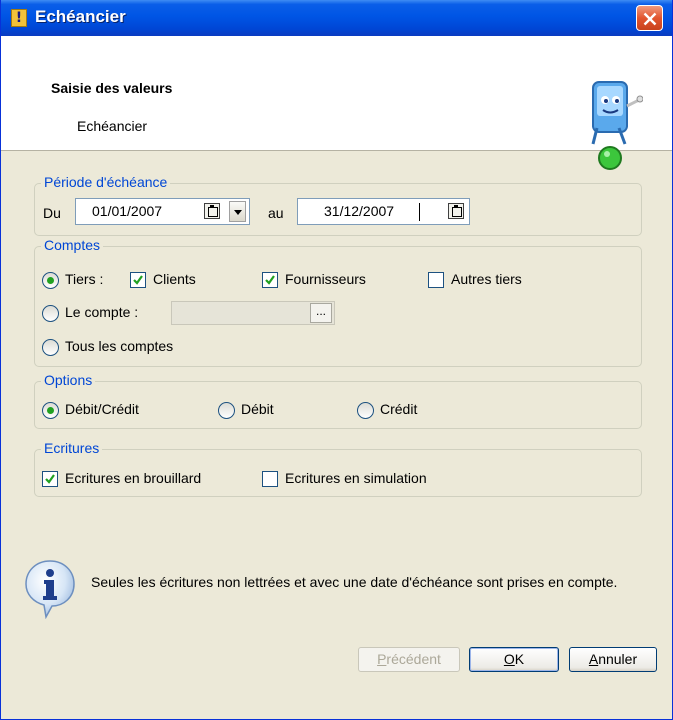 The image size is (673, 720). I want to click on brouillard-label: Ecritures en brouillard, so click(133, 478).